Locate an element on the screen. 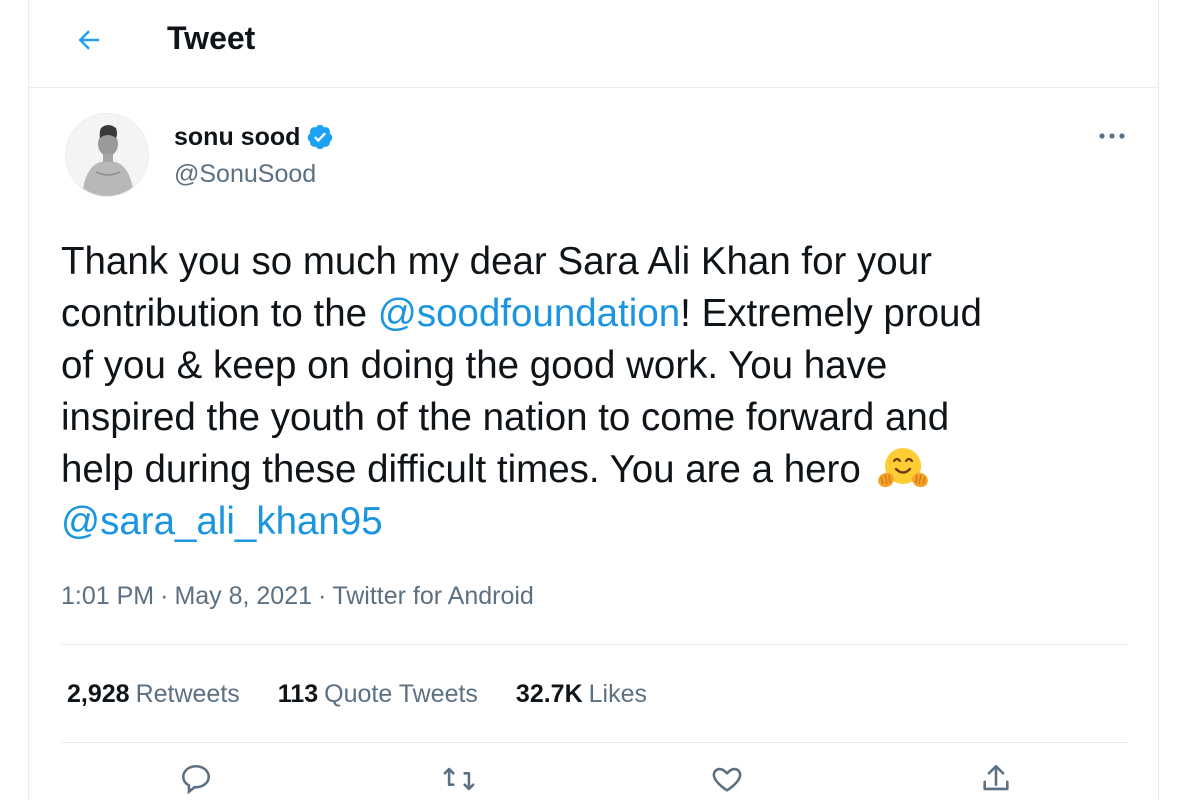  heart-icon is located at coordinates (727, 779).